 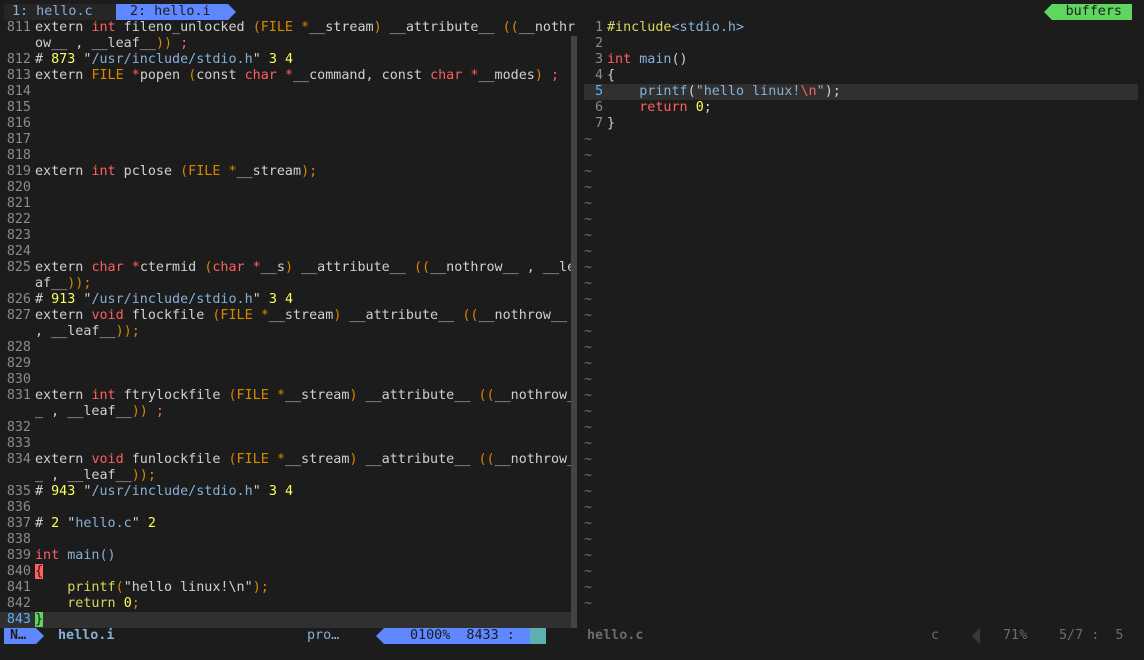 I want to click on statusline-column-marker, so click(x=538, y=636).